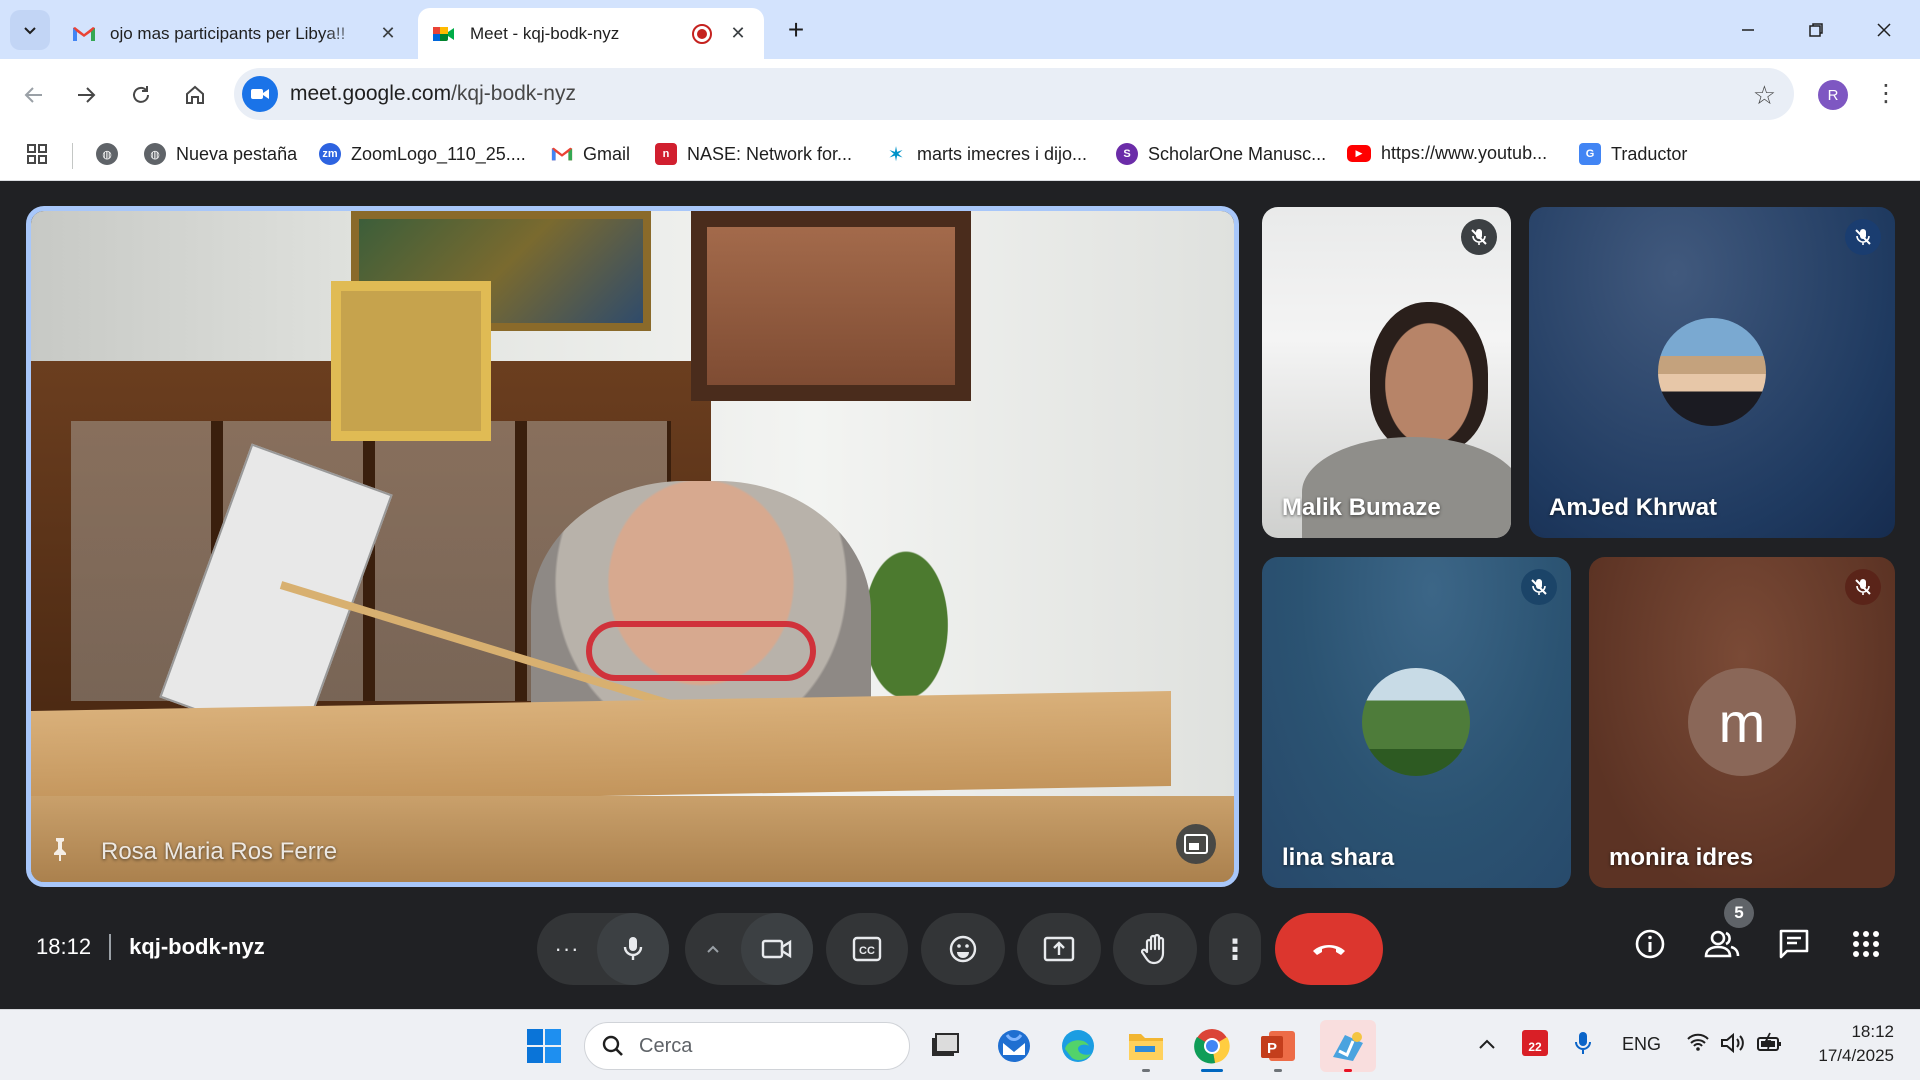 The height and width of the screenshot is (1080, 1920). I want to click on task-view-button, so click(944, 1046).